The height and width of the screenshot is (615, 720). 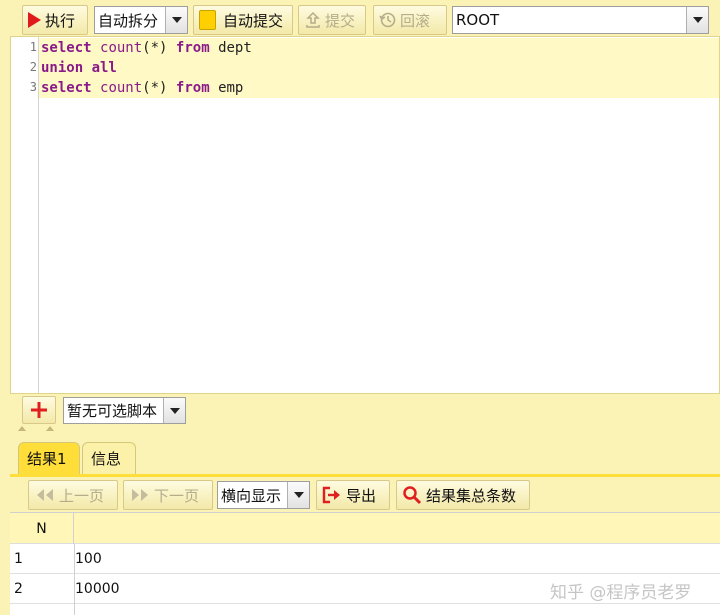 What do you see at coordinates (365, 475) in the screenshot?
I see `results-divider` at bounding box center [365, 475].